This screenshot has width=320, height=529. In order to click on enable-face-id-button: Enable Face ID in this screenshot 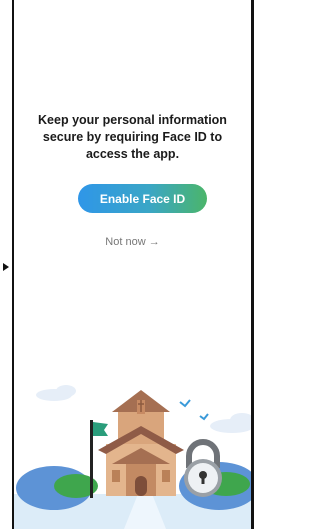, I will do `click(142, 198)`.